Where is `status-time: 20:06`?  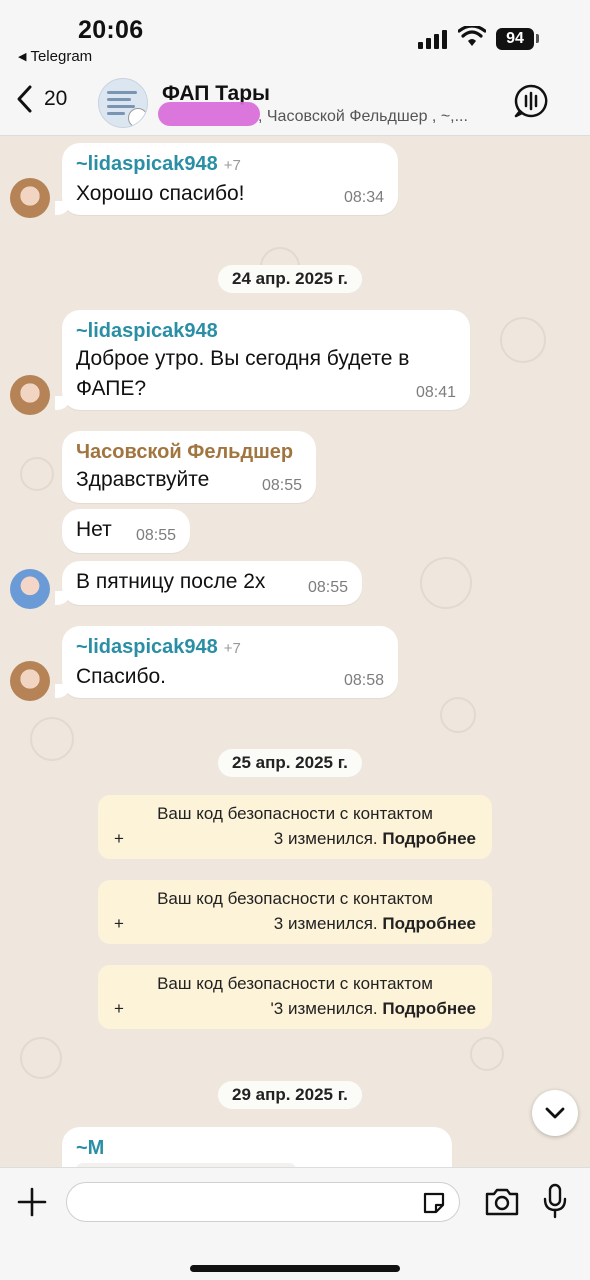
status-time: 20:06 is located at coordinates (111, 30).